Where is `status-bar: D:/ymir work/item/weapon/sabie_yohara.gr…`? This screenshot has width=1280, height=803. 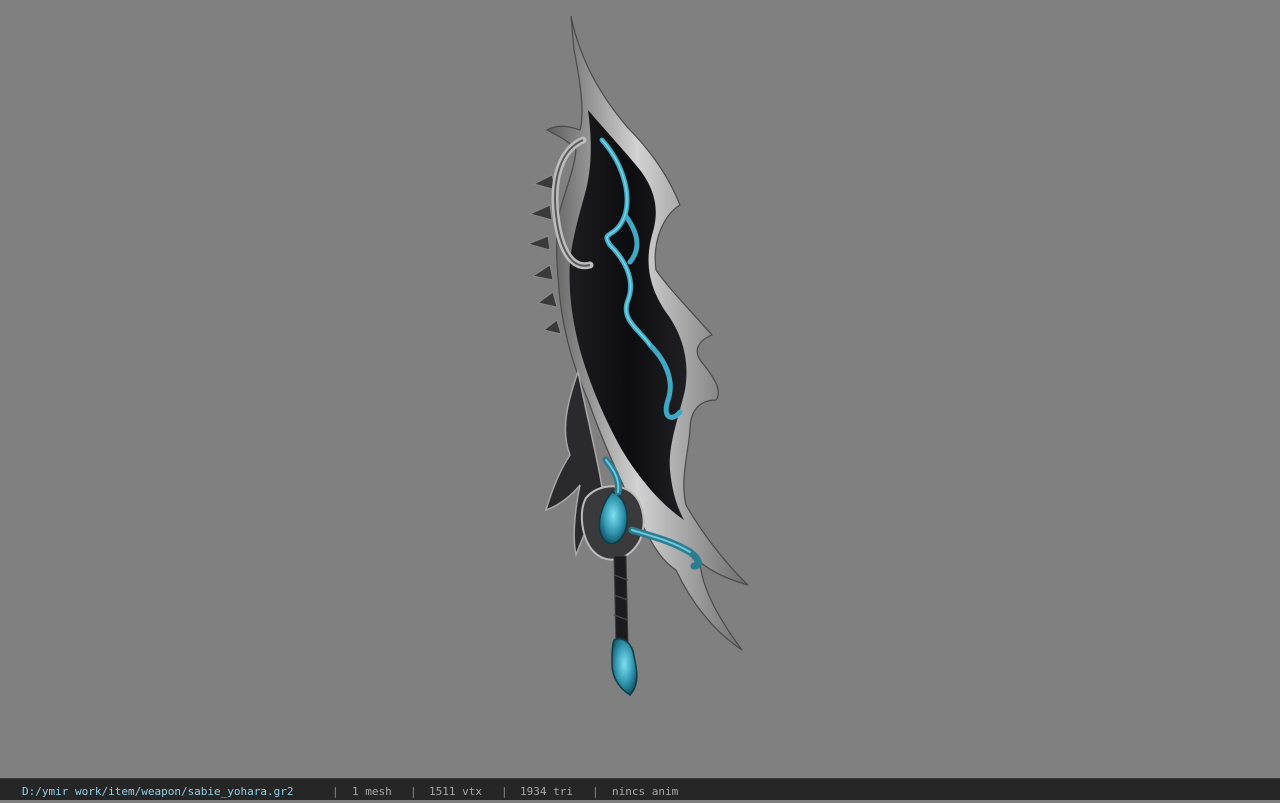 status-bar: D:/ymir work/item/weapon/sabie_yohara.gr… is located at coordinates (640, 789).